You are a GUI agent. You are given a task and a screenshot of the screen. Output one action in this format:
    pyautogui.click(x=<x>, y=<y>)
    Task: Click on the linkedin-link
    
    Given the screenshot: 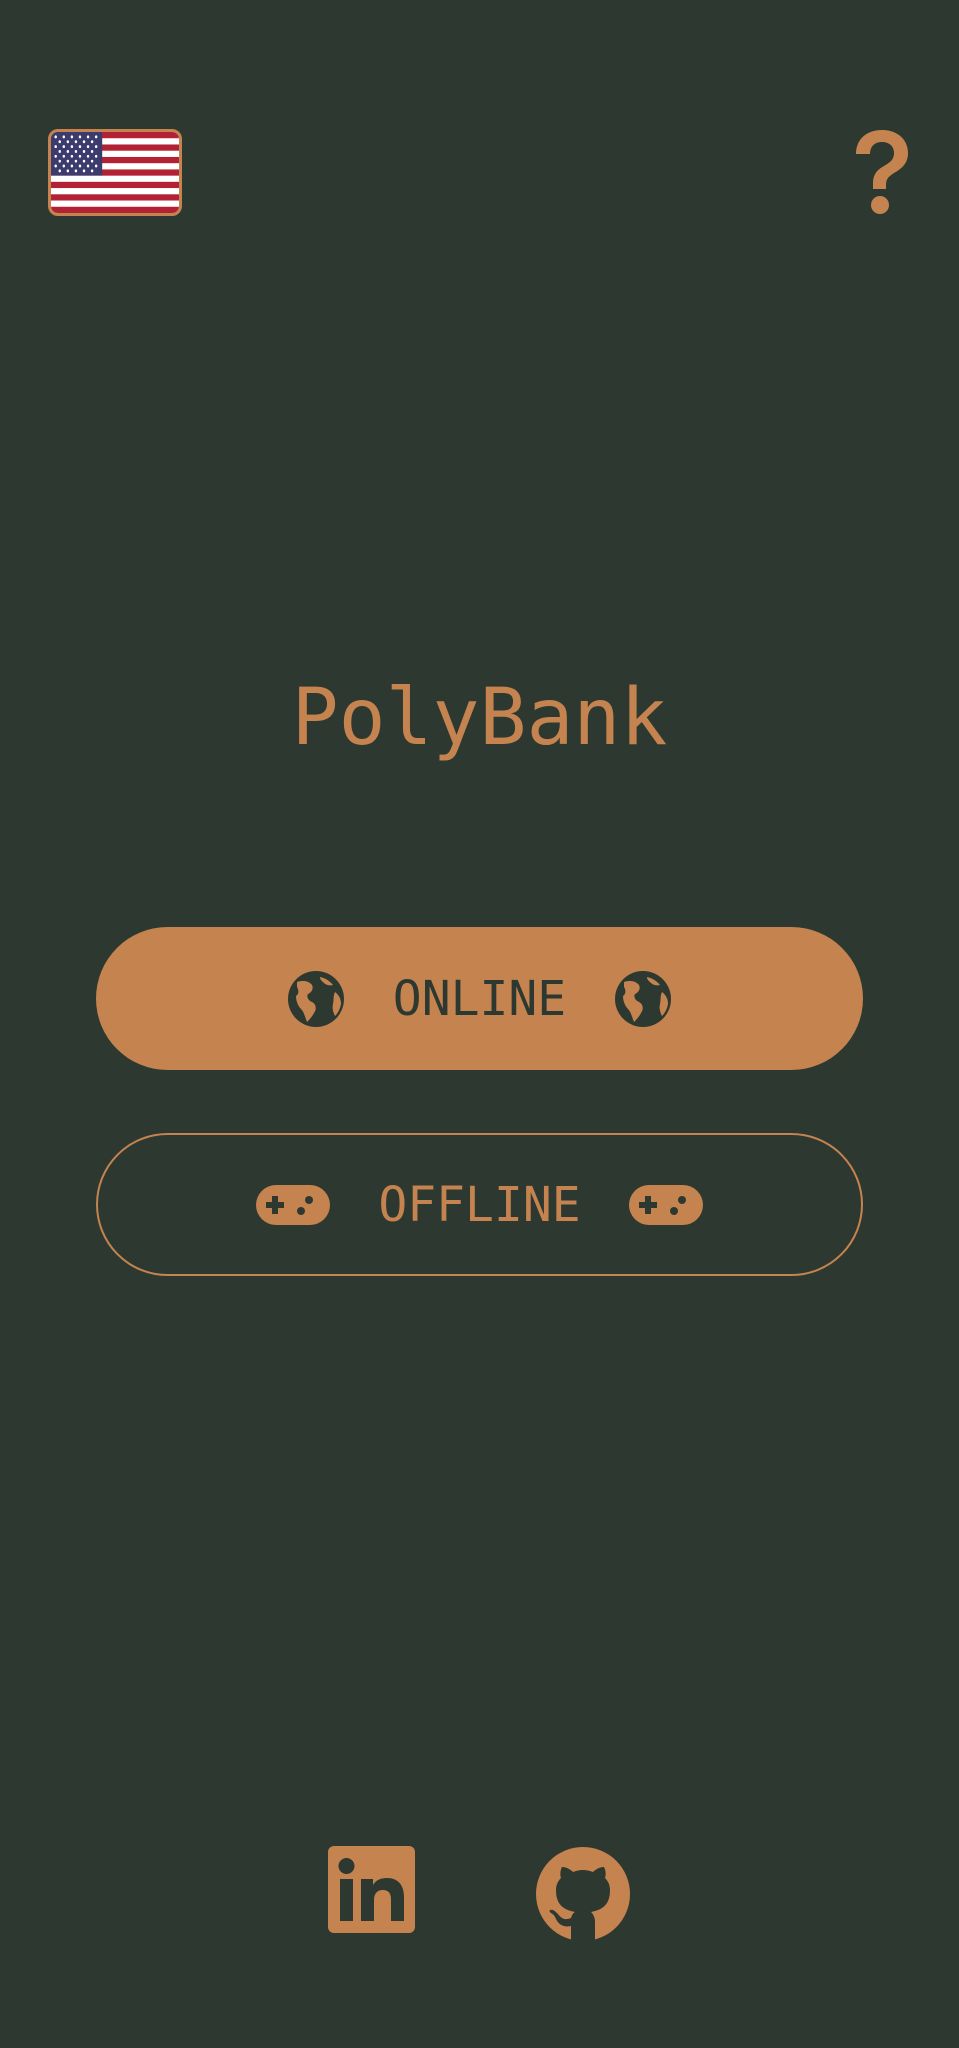 What is the action you would take?
    pyautogui.click(x=371, y=1889)
    